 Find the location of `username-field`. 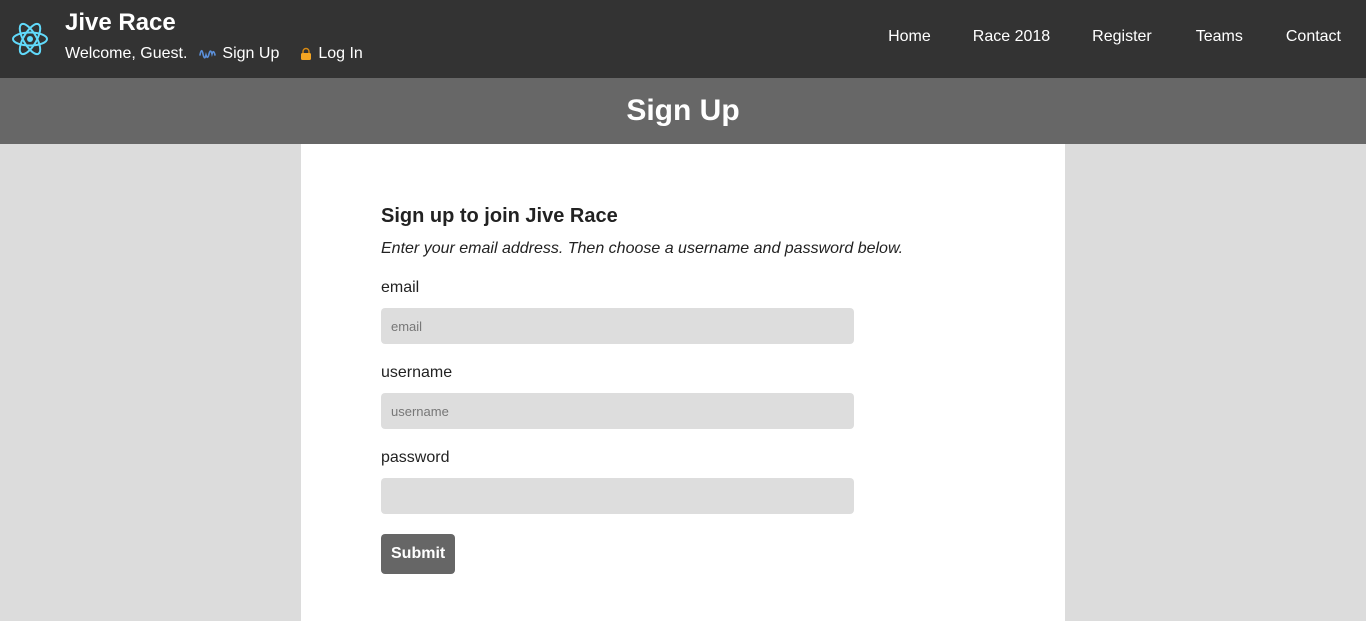

username-field is located at coordinates (617, 411).